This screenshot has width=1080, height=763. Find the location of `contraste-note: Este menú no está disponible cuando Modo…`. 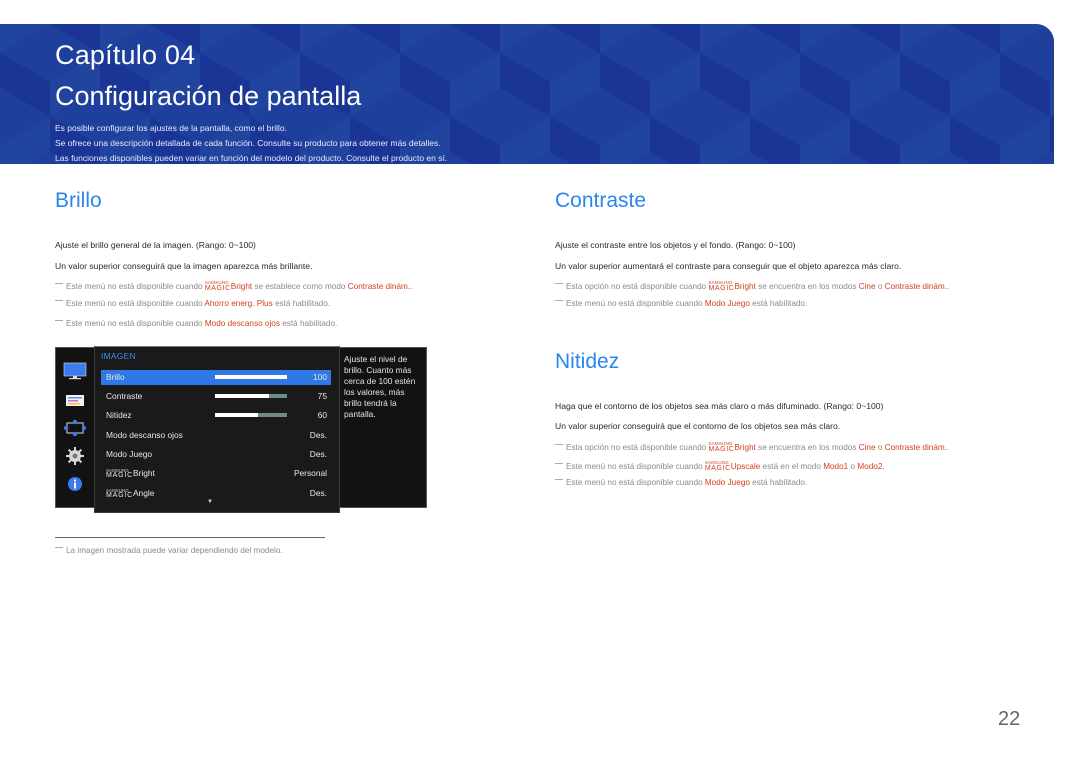

contraste-note: Este menú no está disponible cuando Modo… is located at coordinates (681, 303).